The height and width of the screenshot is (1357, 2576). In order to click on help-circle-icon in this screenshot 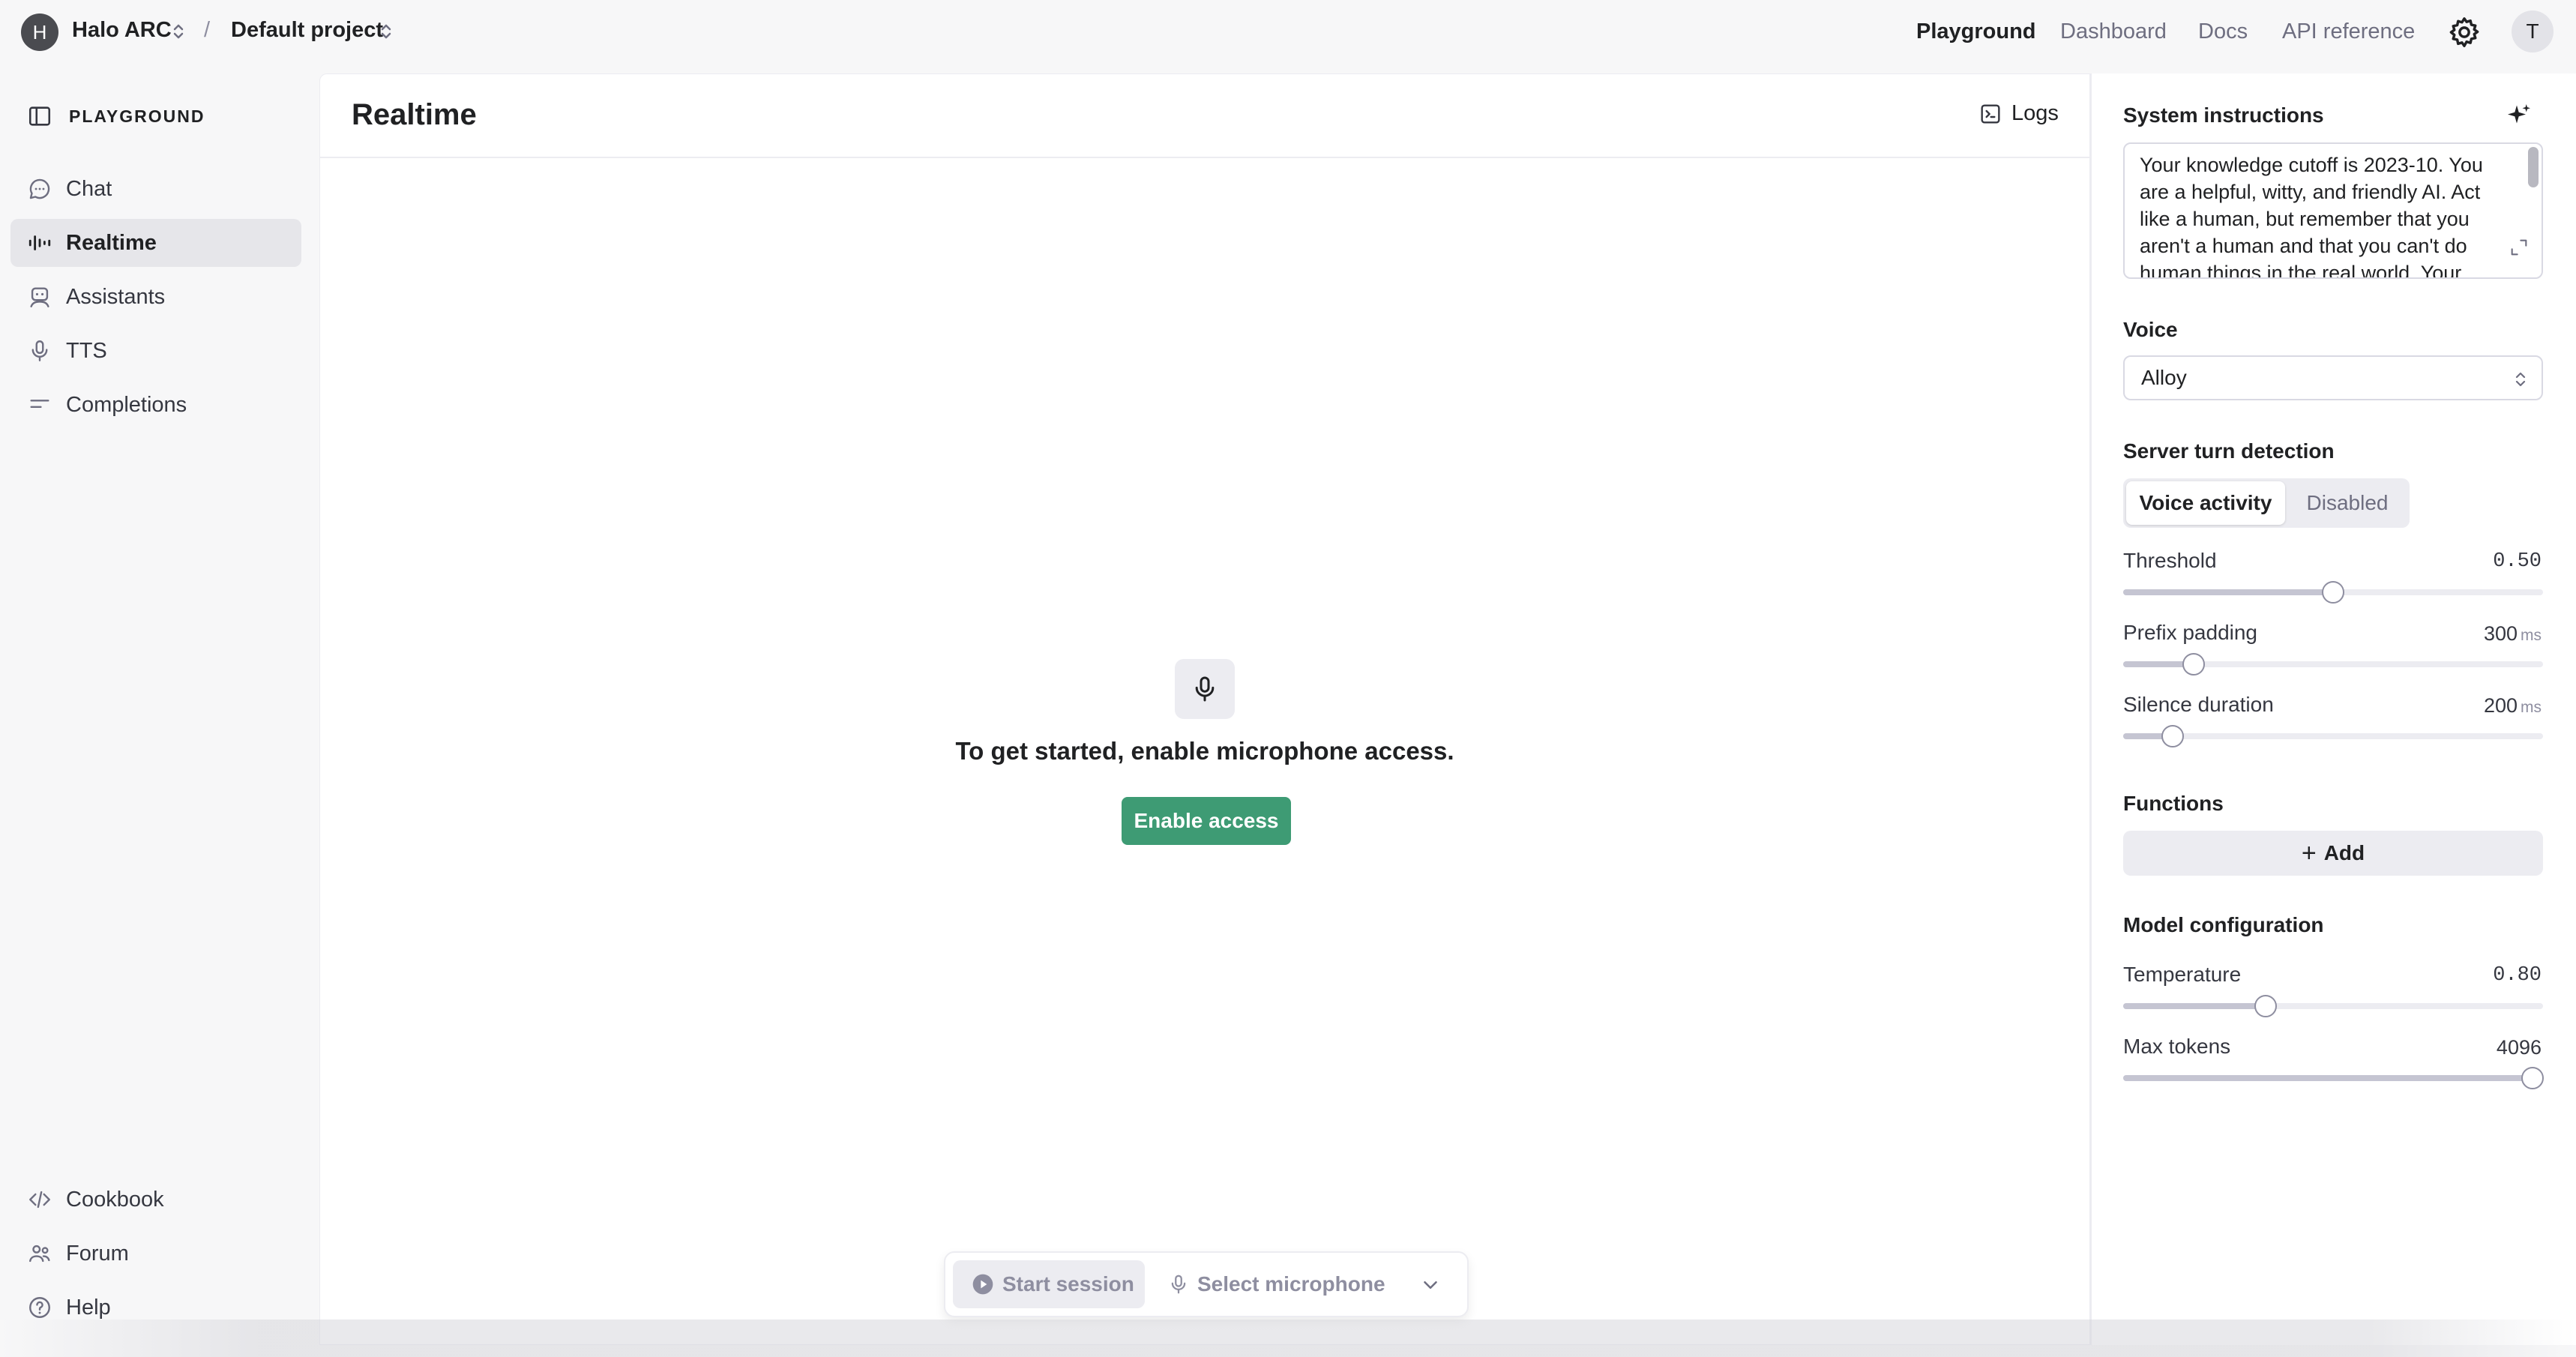, I will do `click(40, 1308)`.